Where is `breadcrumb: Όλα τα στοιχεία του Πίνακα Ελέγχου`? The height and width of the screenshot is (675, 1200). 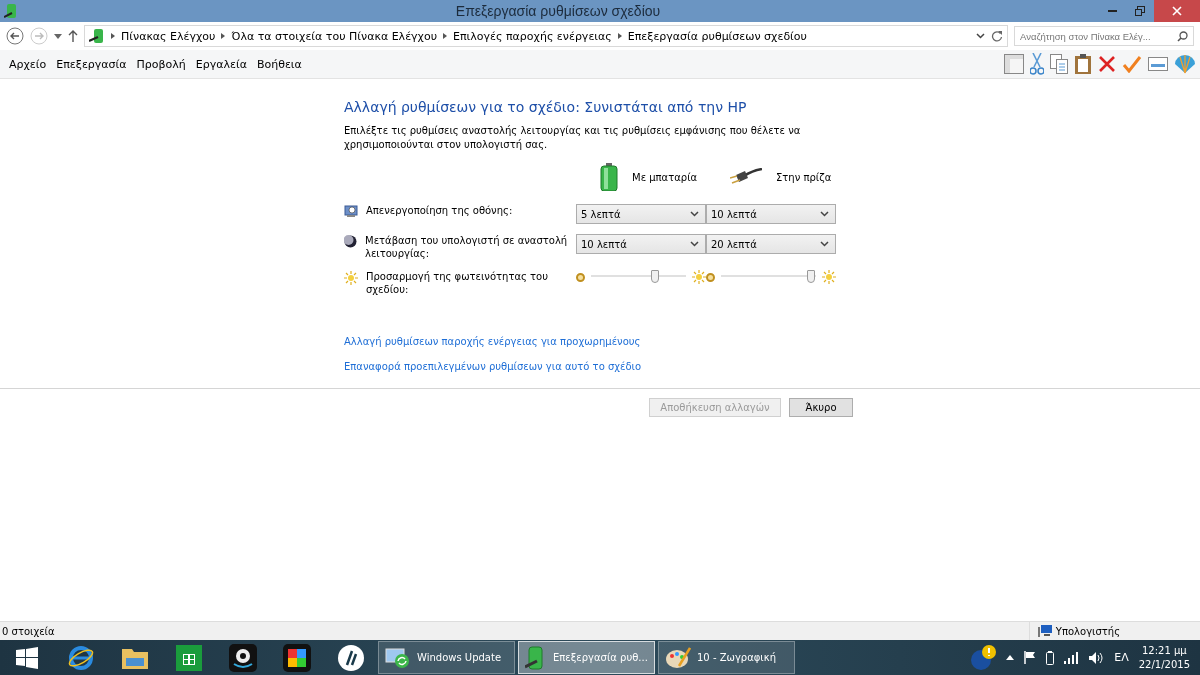 breadcrumb: Όλα τα στοιχεία του Πίνακα Ελέγχου is located at coordinates (334, 36).